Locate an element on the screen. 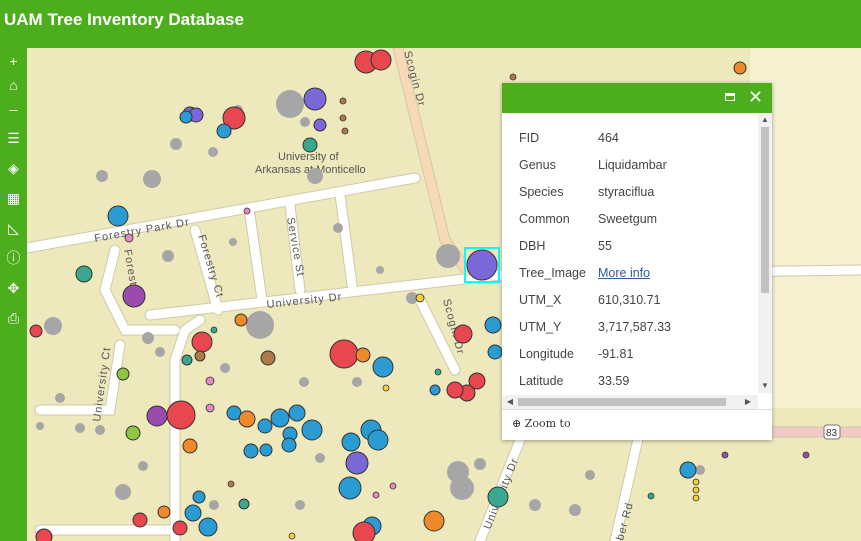 This screenshot has width=861, height=541. attr-value: 3,717,587.33 is located at coordinates (634, 327).